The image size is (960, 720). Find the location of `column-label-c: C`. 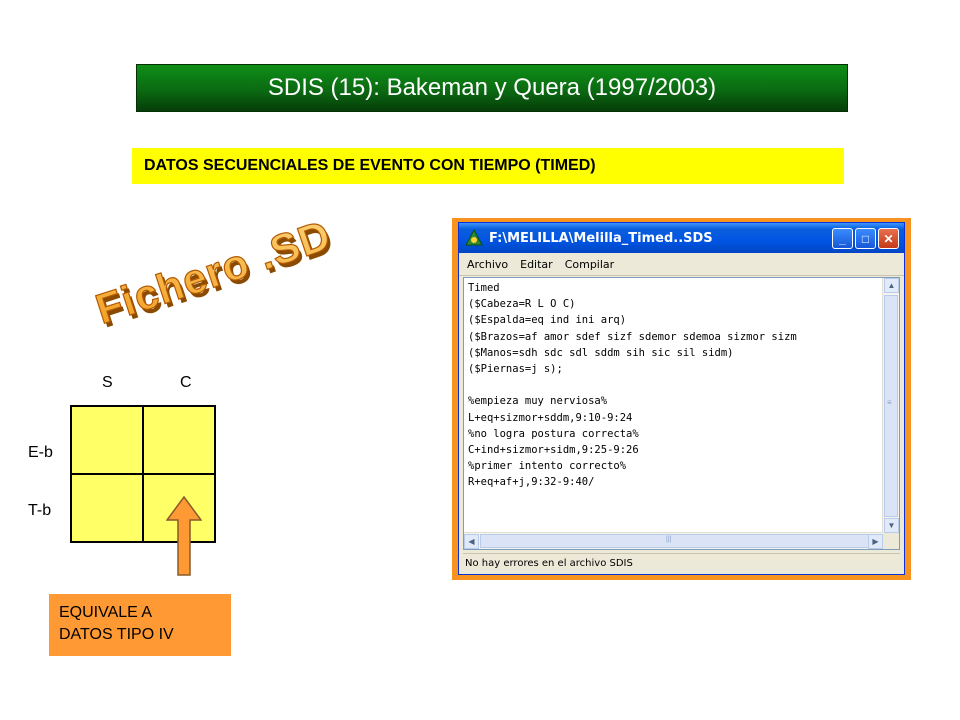

column-label-c: C is located at coordinates (186, 382).